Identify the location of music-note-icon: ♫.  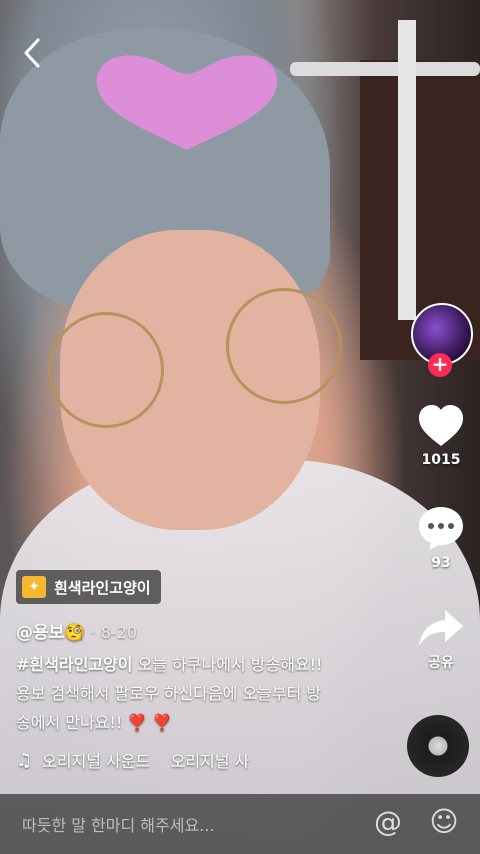
(24, 760).